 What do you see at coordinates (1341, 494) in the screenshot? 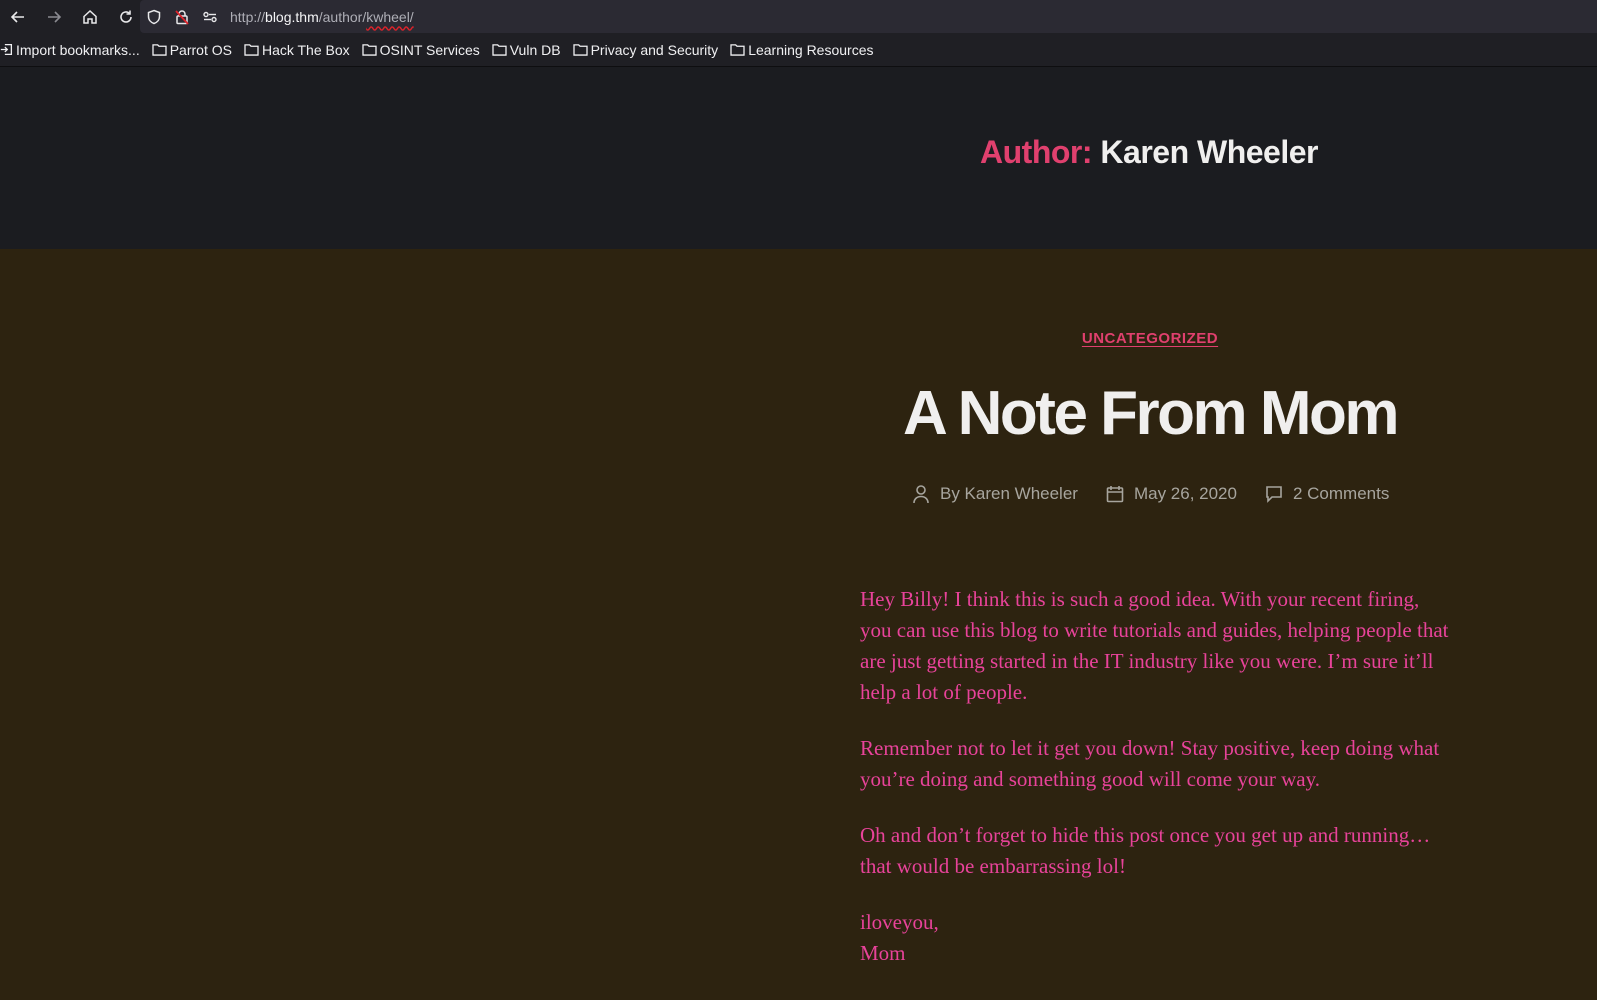
I see `post-comments-link: 2 Comments` at bounding box center [1341, 494].